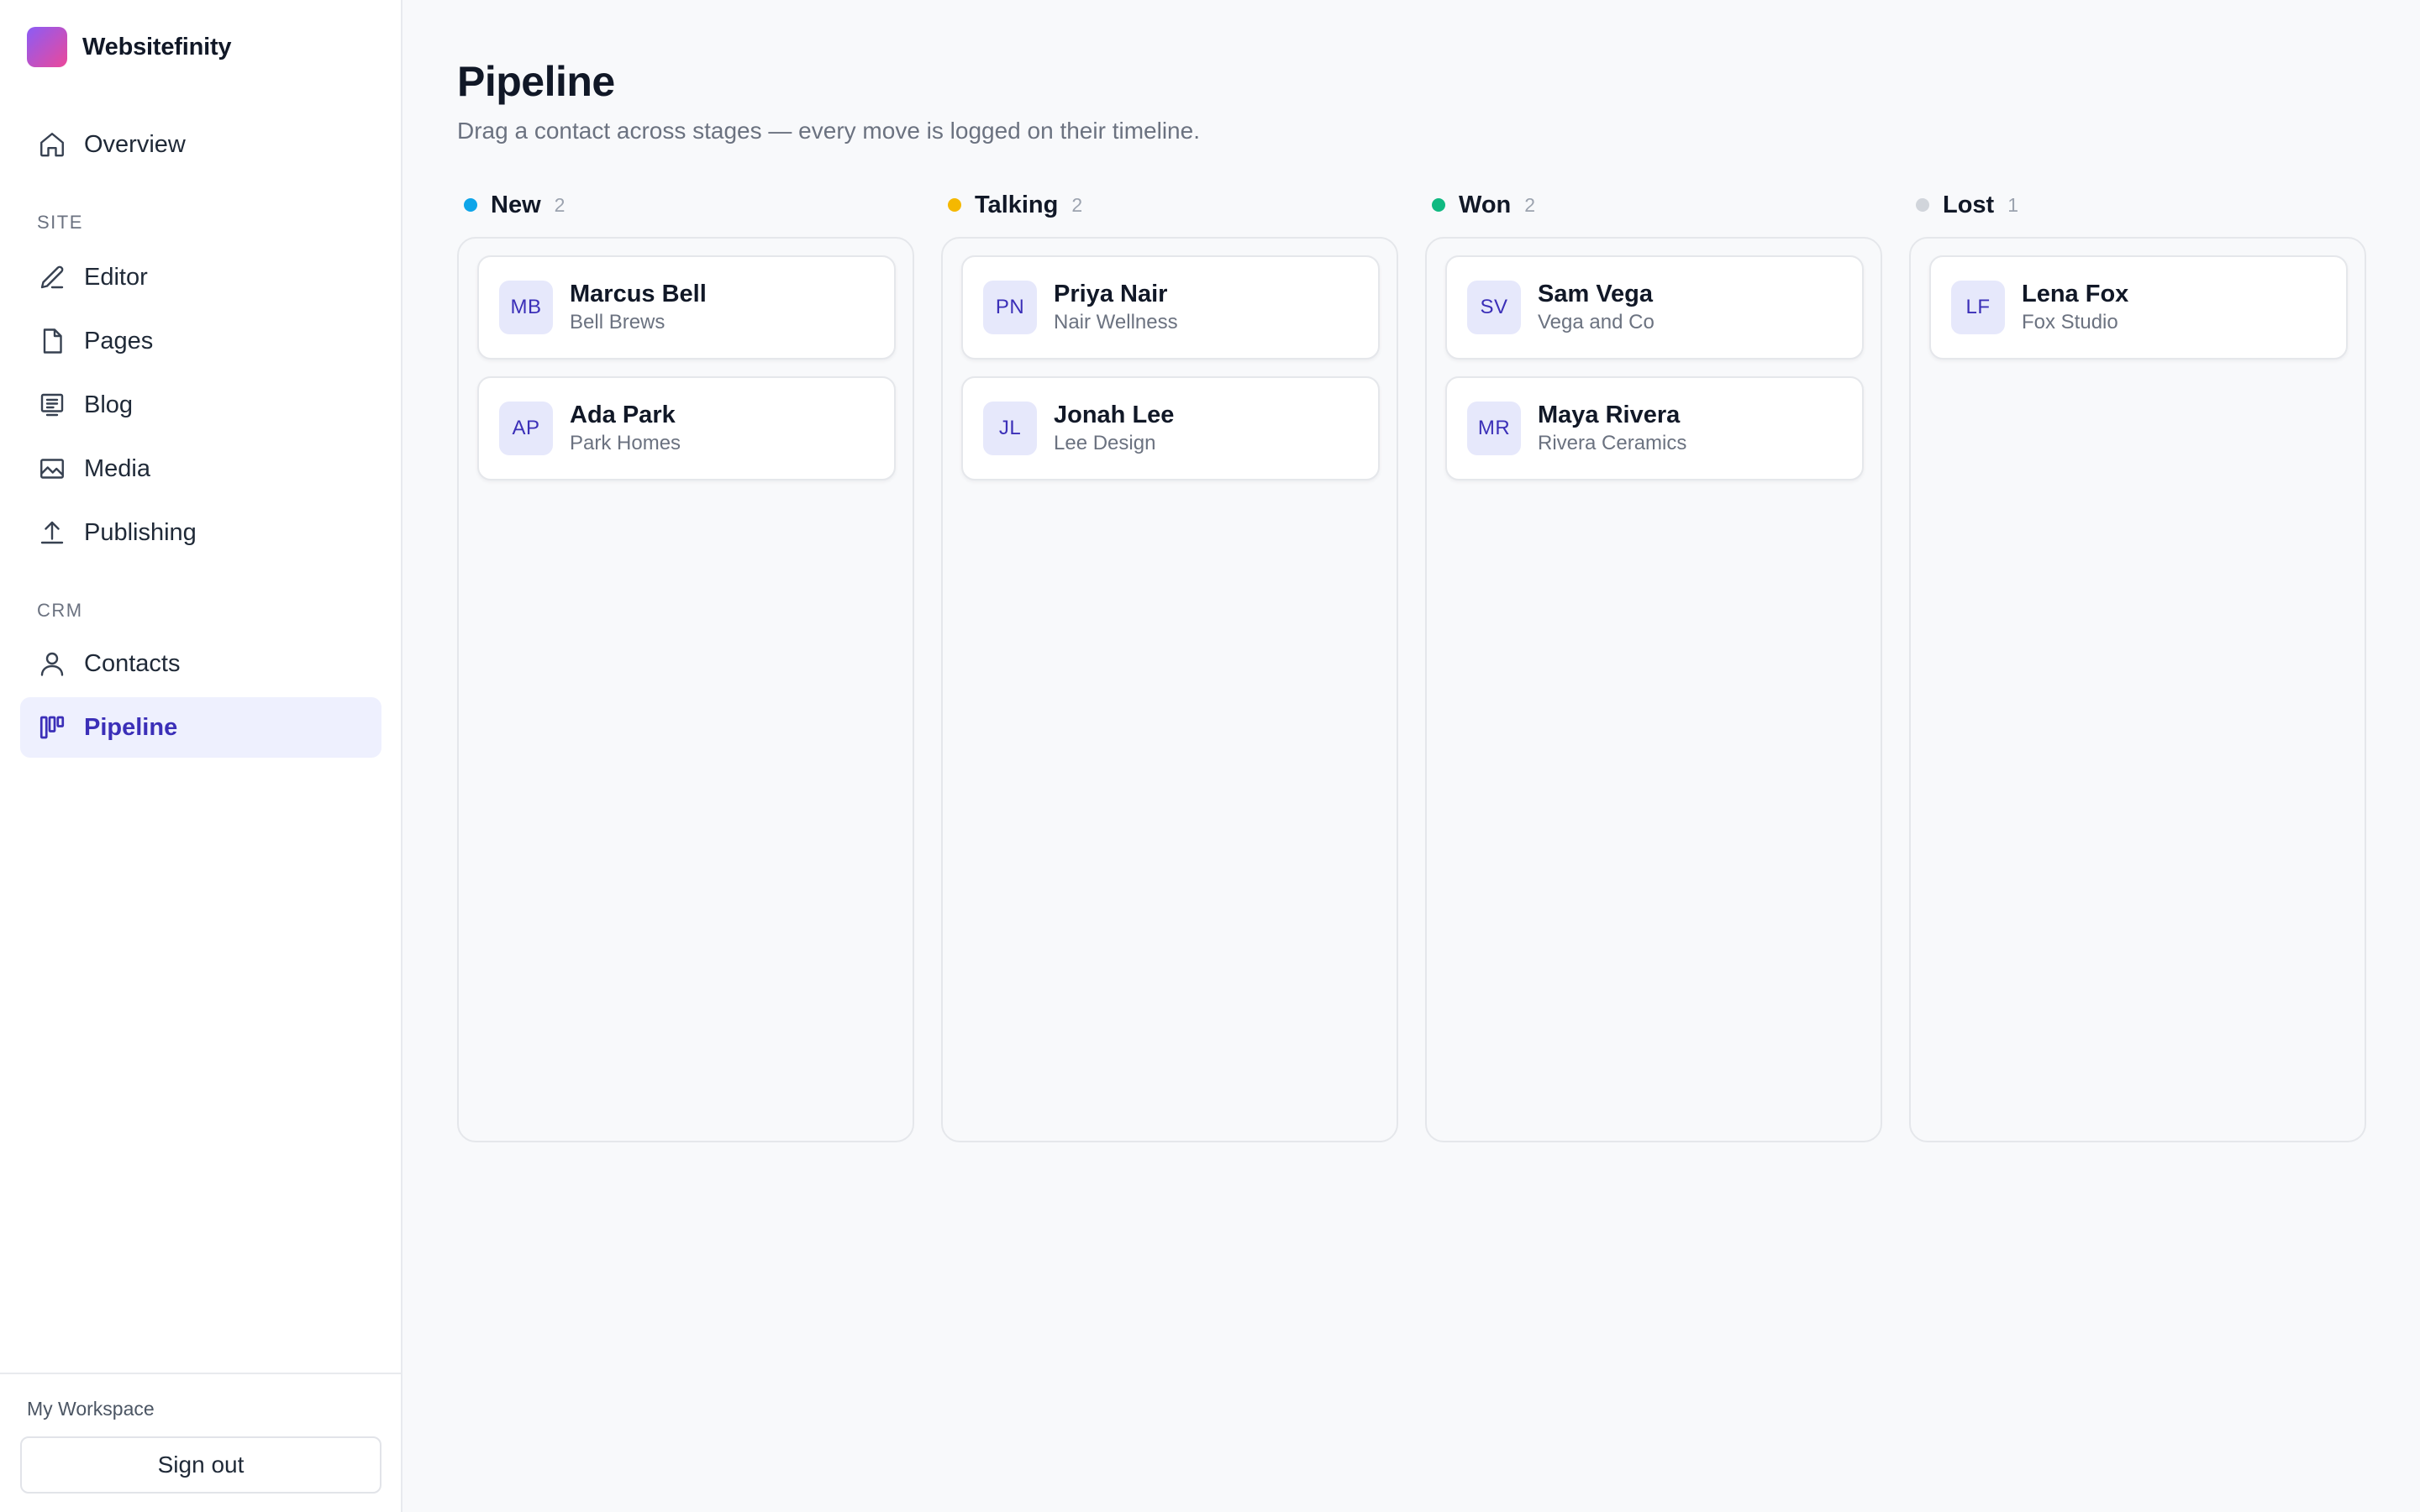  What do you see at coordinates (200, 277) in the screenshot?
I see `sidebar-item-editor: Editor` at bounding box center [200, 277].